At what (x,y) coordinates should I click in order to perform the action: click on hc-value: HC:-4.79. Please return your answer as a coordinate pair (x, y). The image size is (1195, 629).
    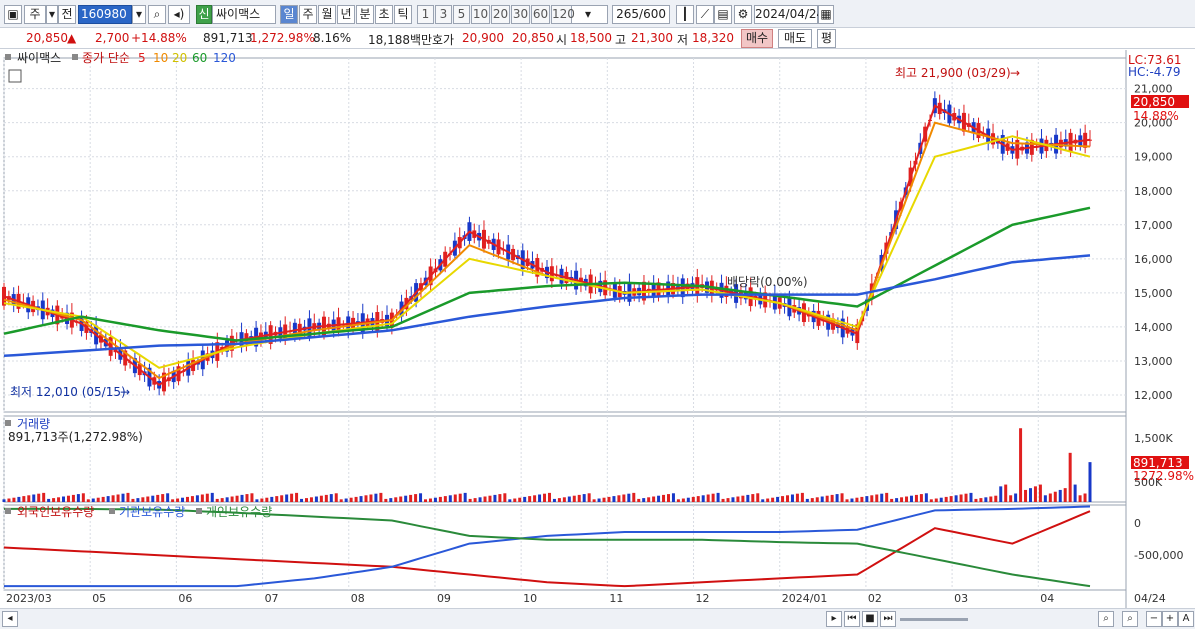
    Looking at the image, I should click on (1154, 72).